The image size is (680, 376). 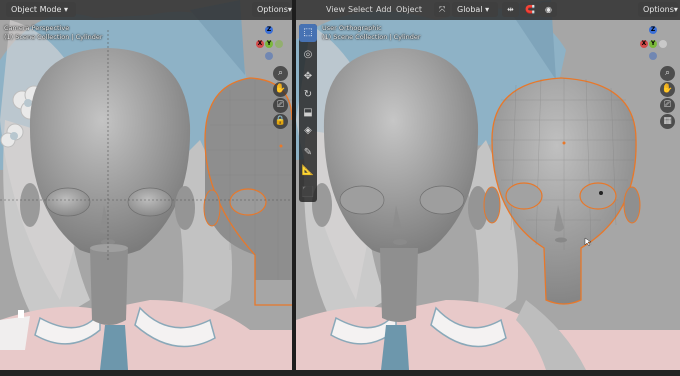 What do you see at coordinates (360, 9) in the screenshot?
I see `menu-select: Select` at bounding box center [360, 9].